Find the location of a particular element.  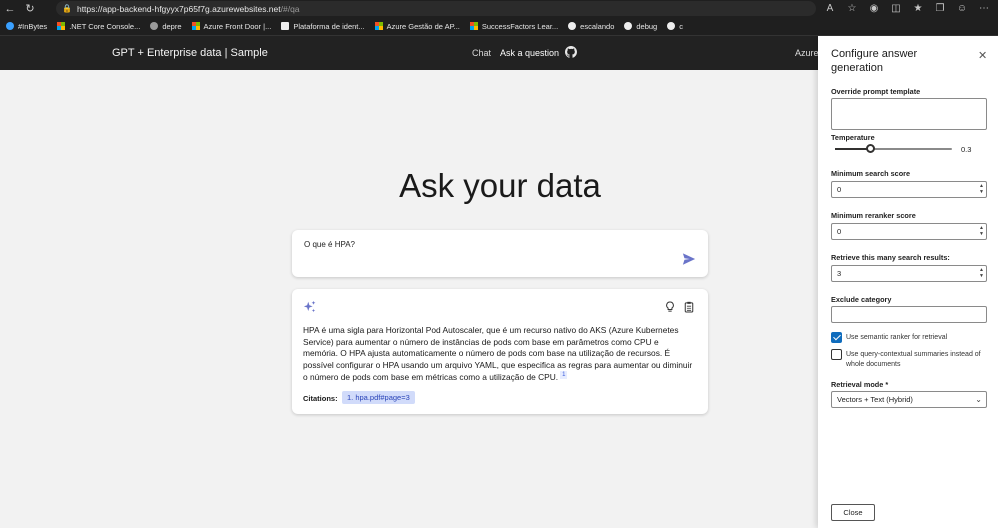

profile-icon: ☺ is located at coordinates (962, 8).